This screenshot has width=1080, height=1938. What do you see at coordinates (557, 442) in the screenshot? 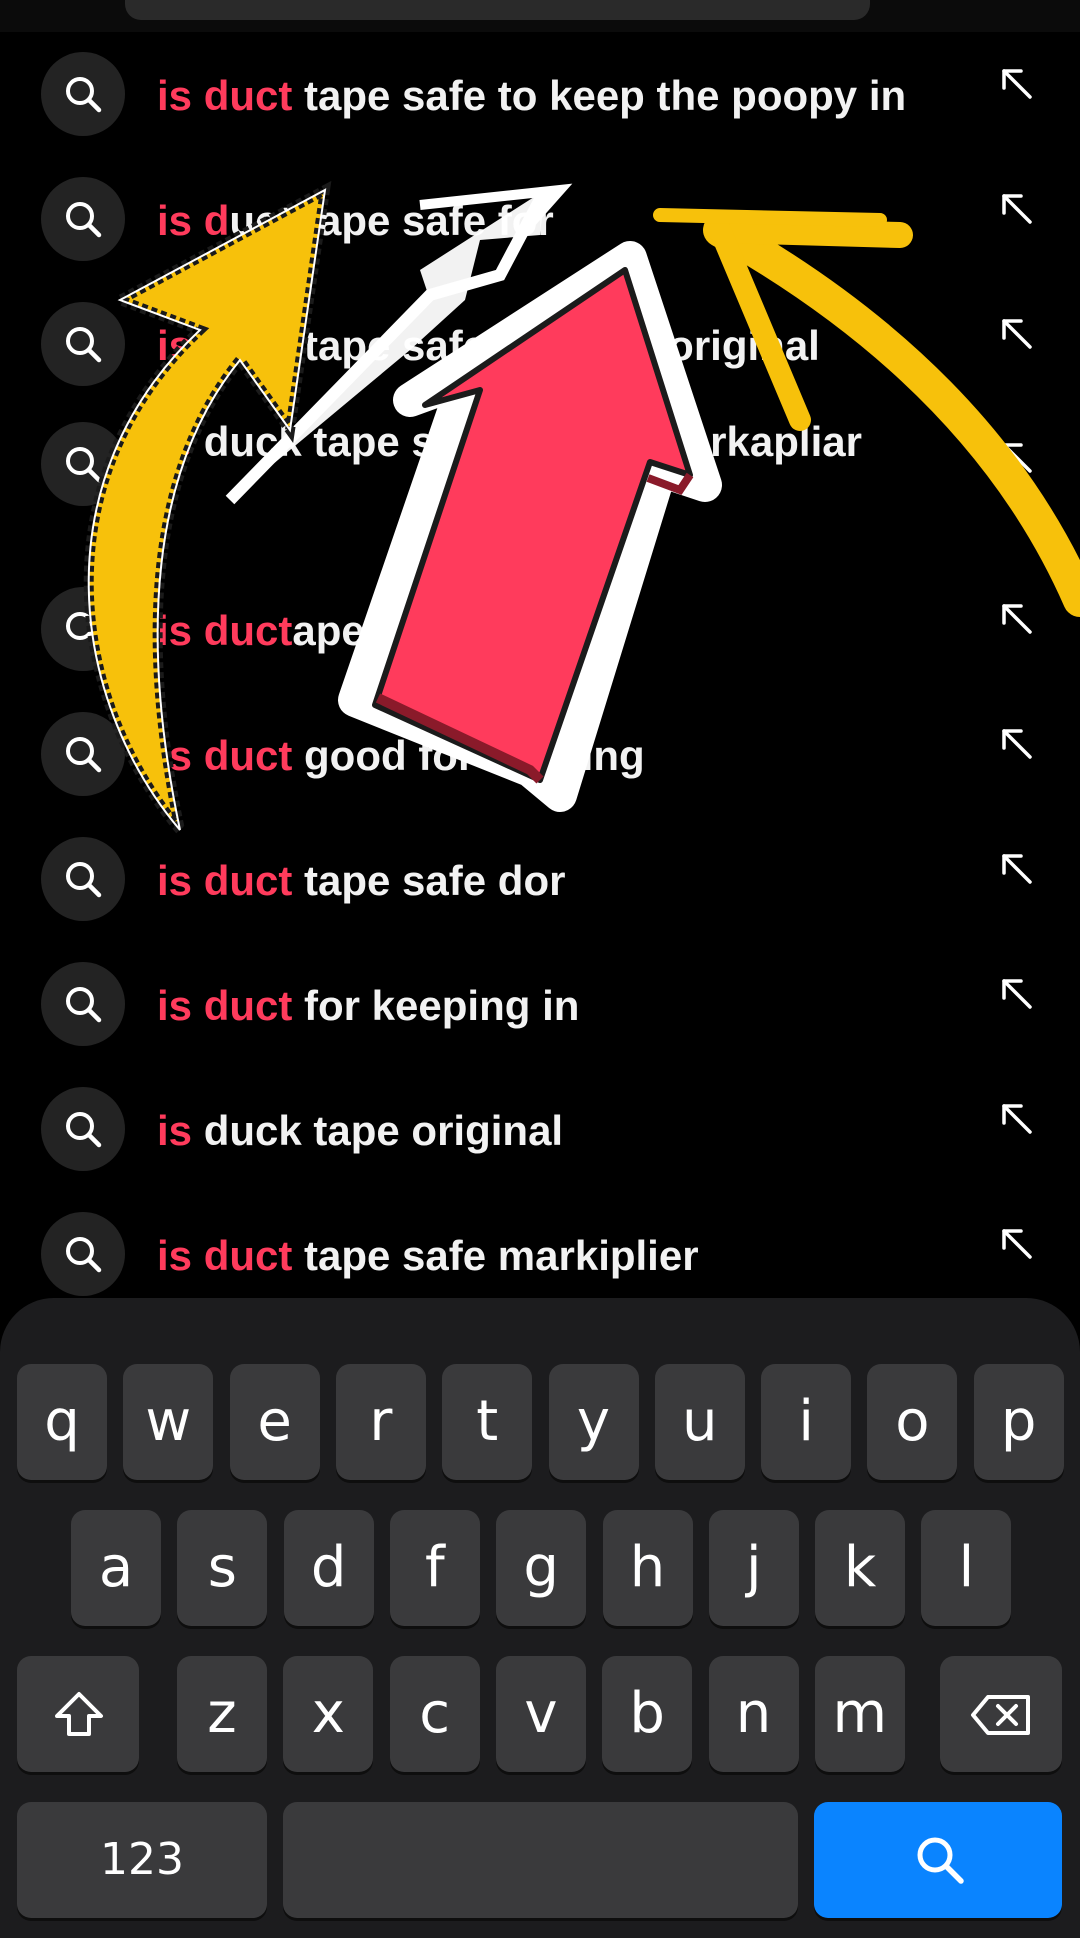
I see `suggestion-text: is duck tape safe for the markapliar` at bounding box center [557, 442].